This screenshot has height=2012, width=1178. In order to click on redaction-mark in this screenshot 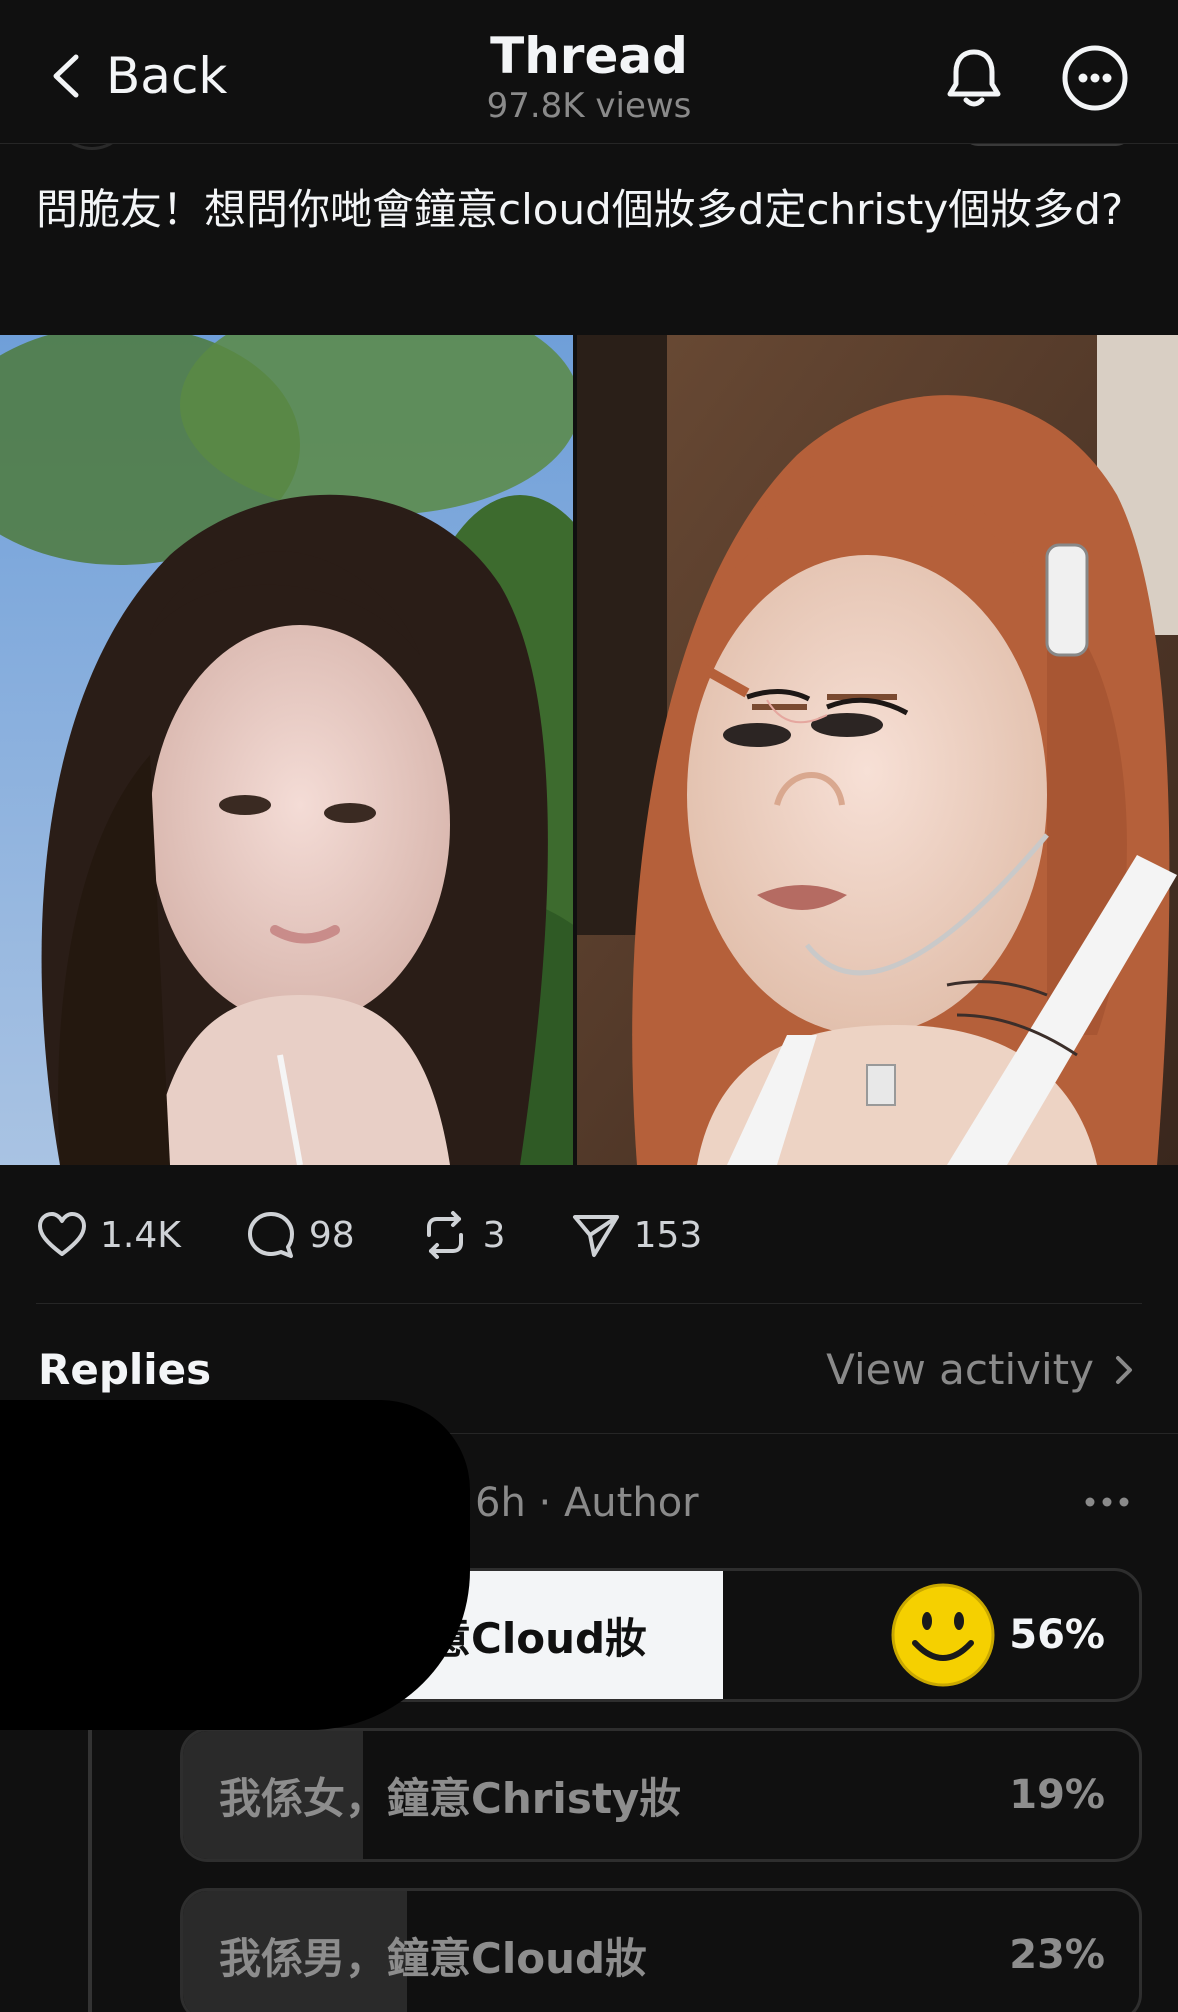, I will do `click(70, 1660)`.